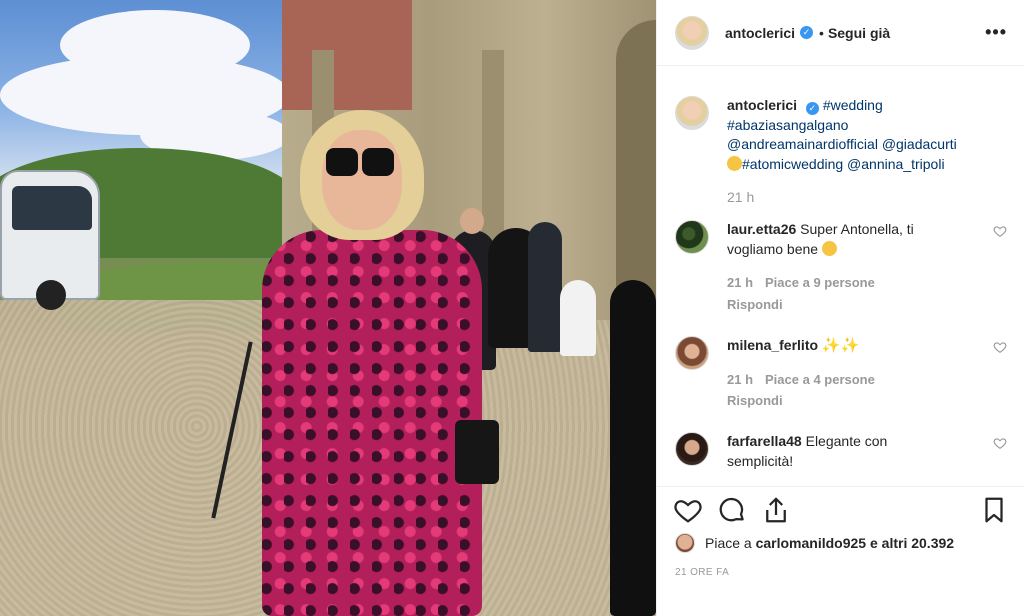 The width and height of the screenshot is (1024, 616). What do you see at coordinates (477, 452) in the screenshot?
I see `handbag` at bounding box center [477, 452].